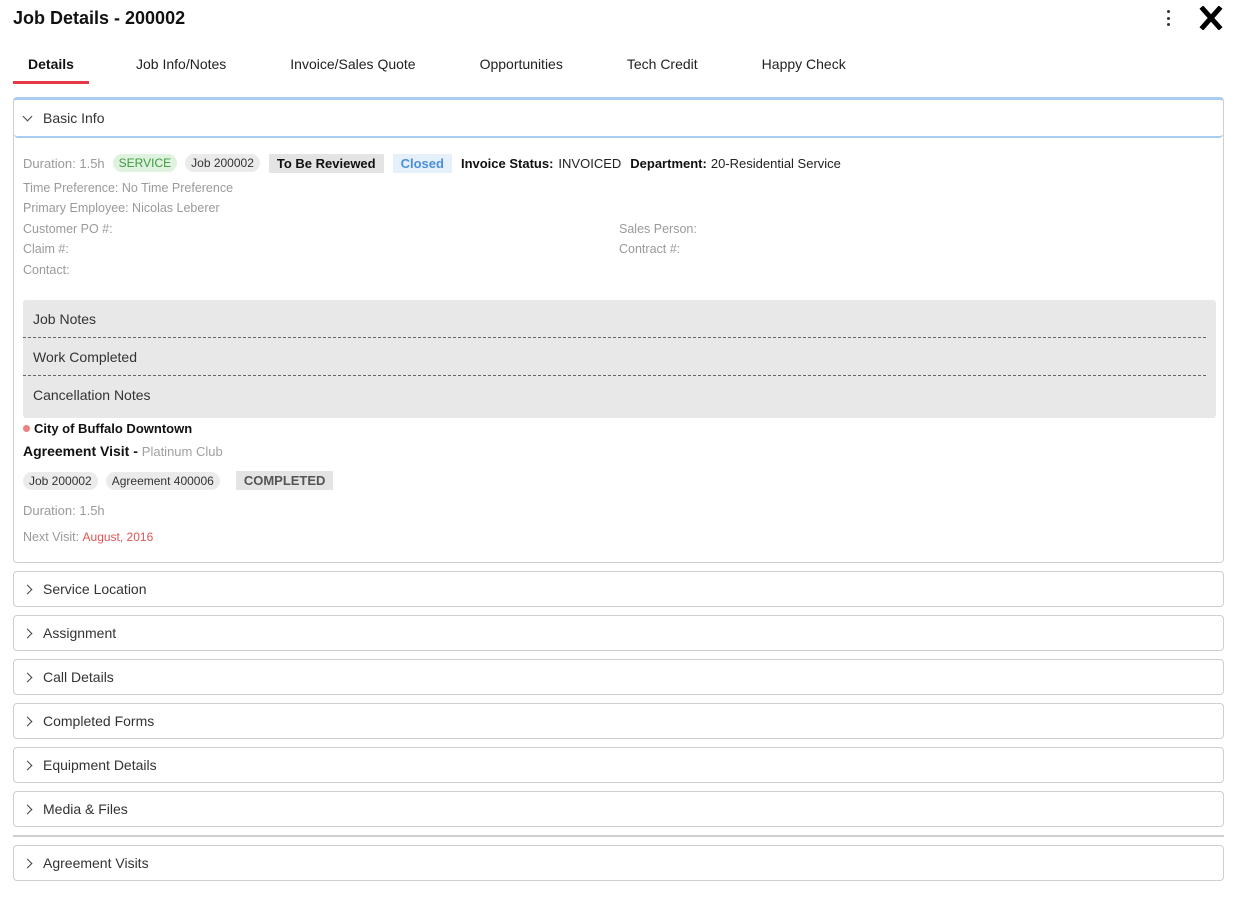  What do you see at coordinates (326, 163) in the screenshot?
I see `review-status-badge: To Be Reviewed` at bounding box center [326, 163].